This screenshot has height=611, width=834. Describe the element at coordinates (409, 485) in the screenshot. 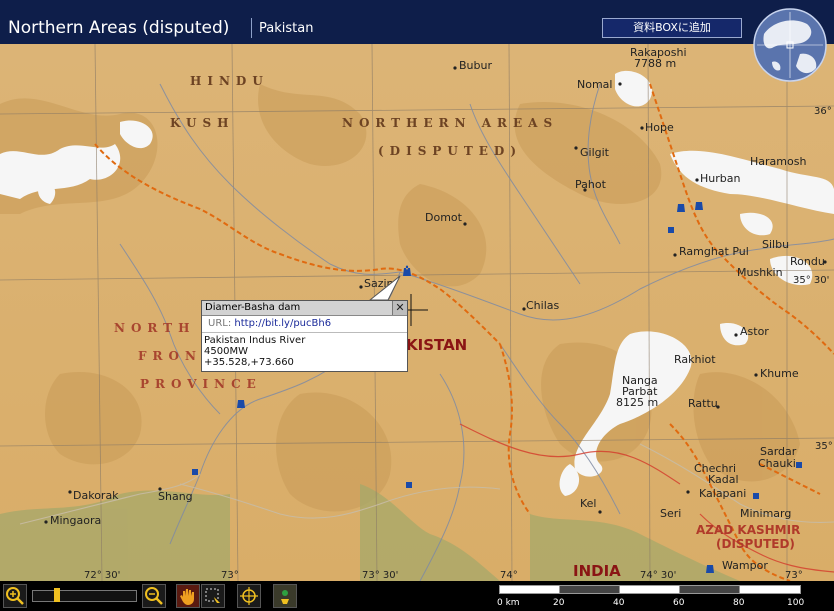

I see `pin-south` at that location.